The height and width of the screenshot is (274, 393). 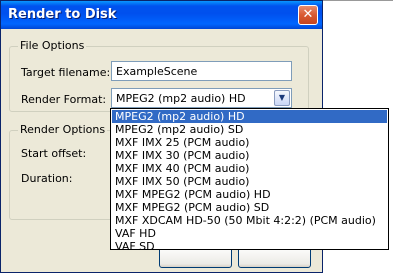 What do you see at coordinates (282, 98) in the screenshot?
I see `chevron-down-icon: ▼` at bounding box center [282, 98].